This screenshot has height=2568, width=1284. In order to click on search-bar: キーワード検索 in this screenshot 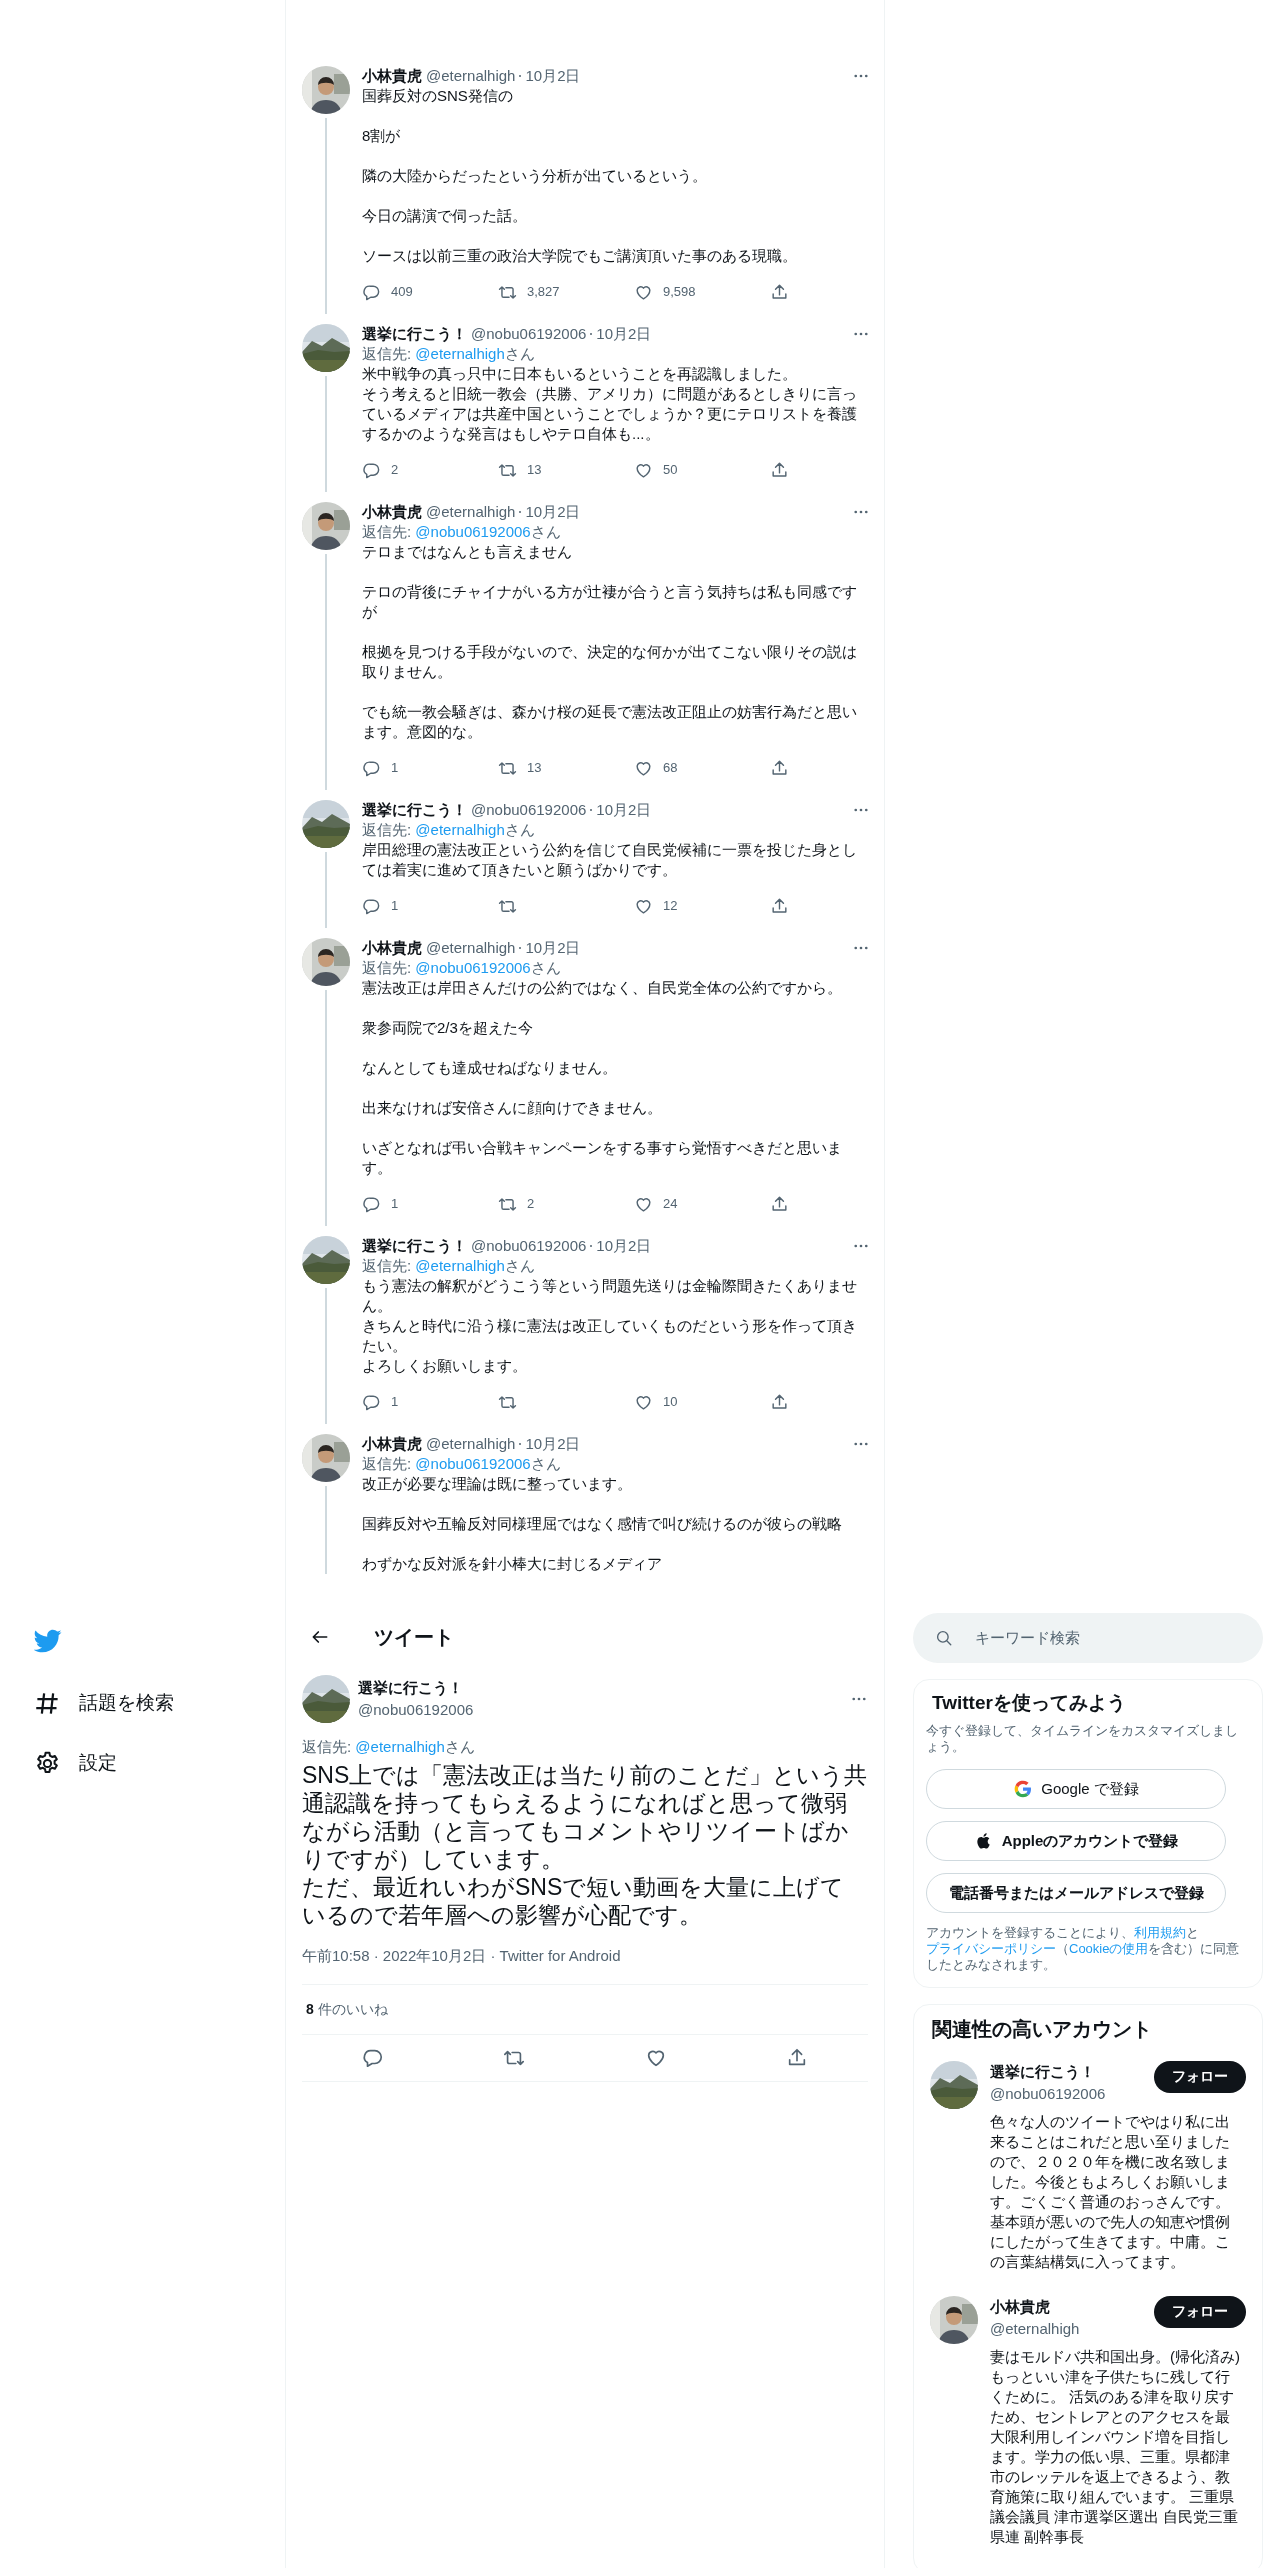, I will do `click(1088, 1638)`.